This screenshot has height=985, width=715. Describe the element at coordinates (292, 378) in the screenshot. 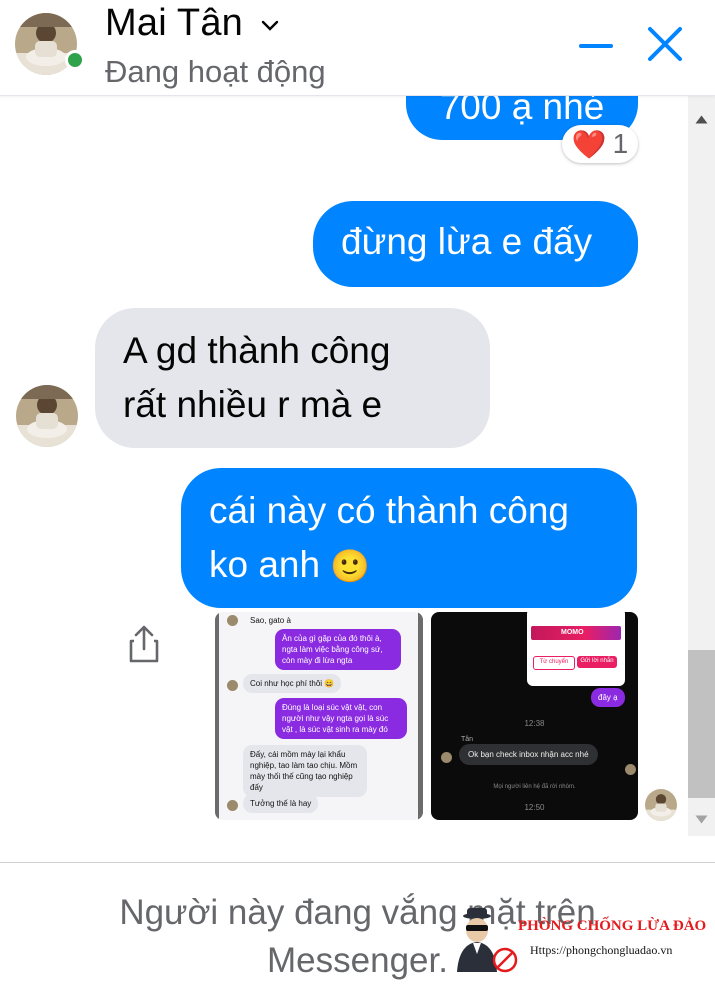

I see `incoming-message: A gd thành công rất nhiều r mà e` at that location.